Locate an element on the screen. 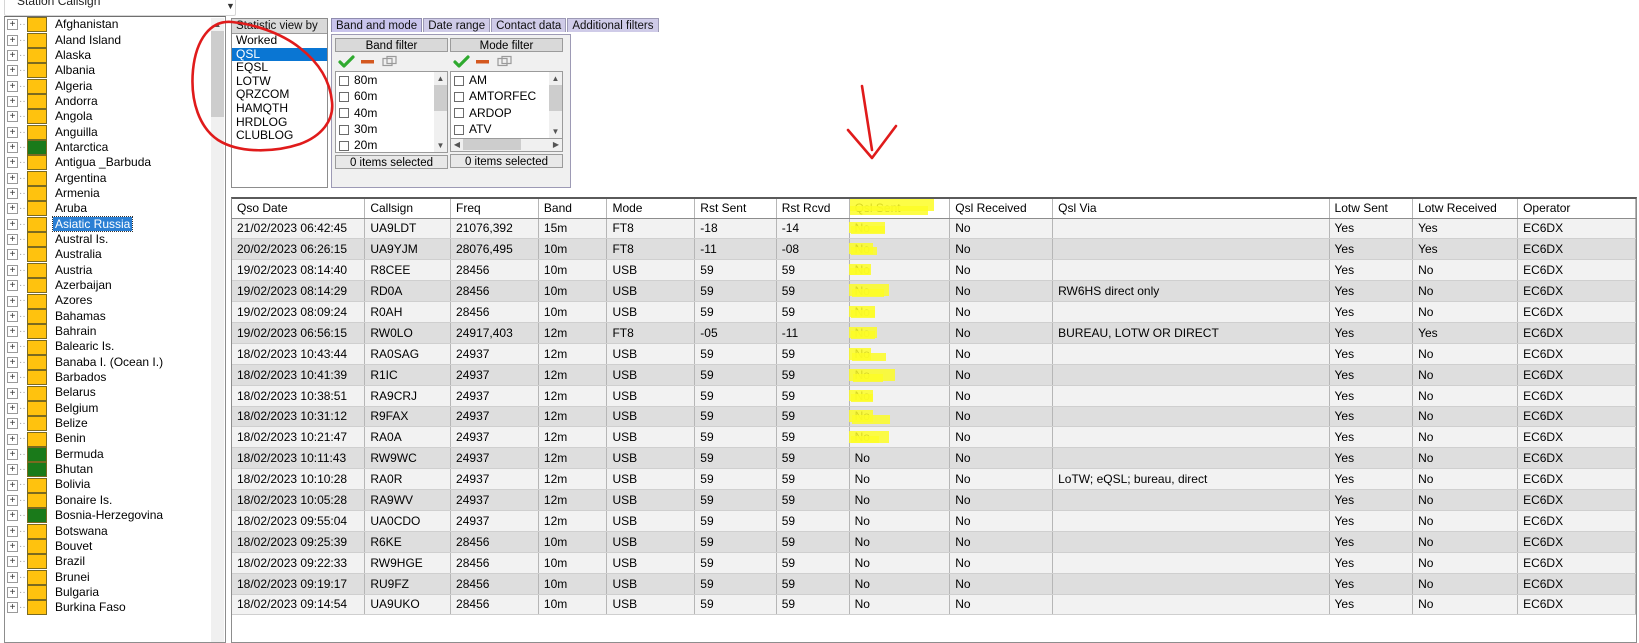 The height and width of the screenshot is (643, 1639). band-filter-toolbar is located at coordinates (391, 61).